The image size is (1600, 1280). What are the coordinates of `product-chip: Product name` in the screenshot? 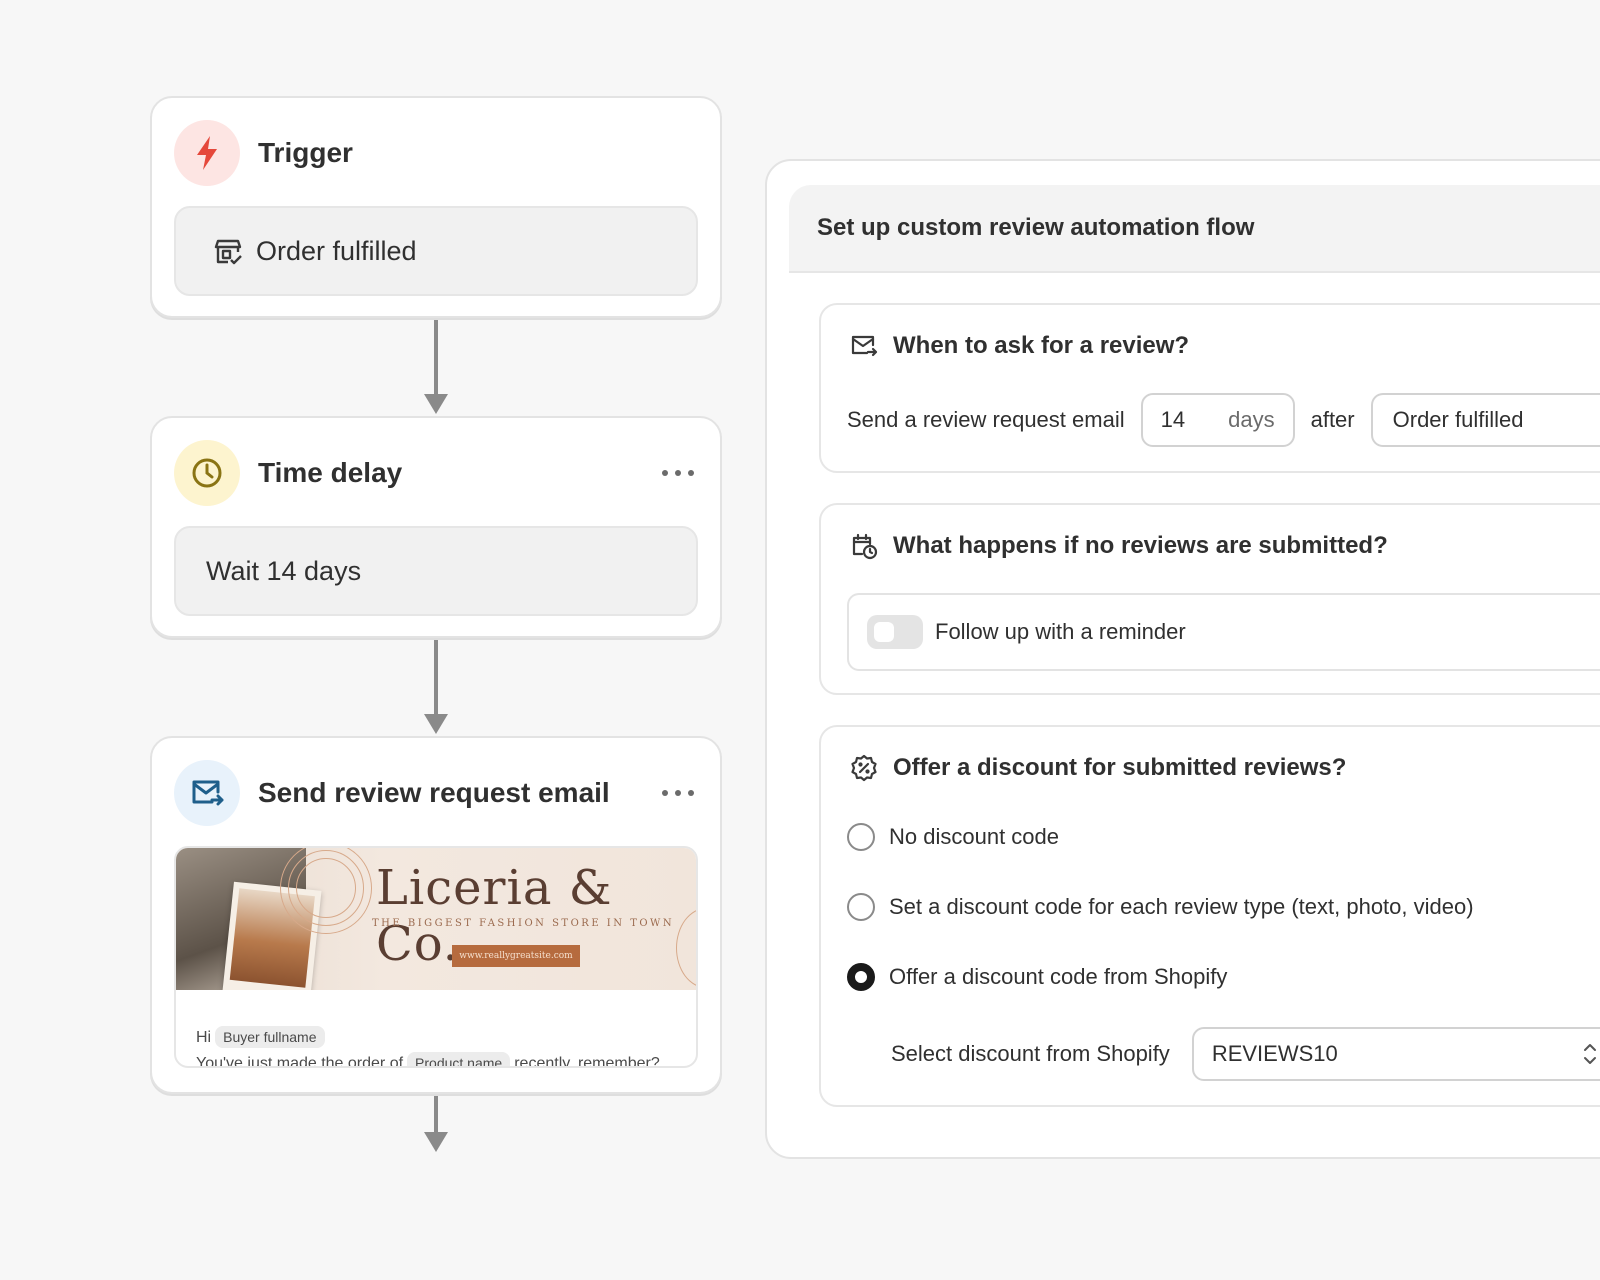 It's located at (459, 1059).